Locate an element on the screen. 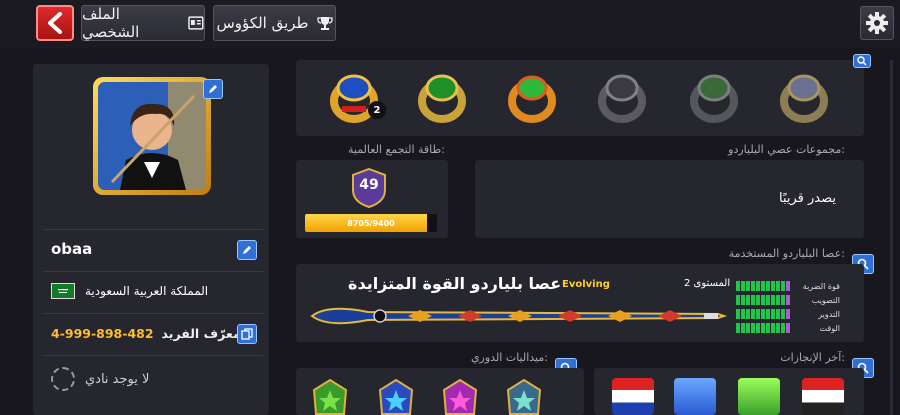  club-status: لا يوجد نادي is located at coordinates (117, 379).